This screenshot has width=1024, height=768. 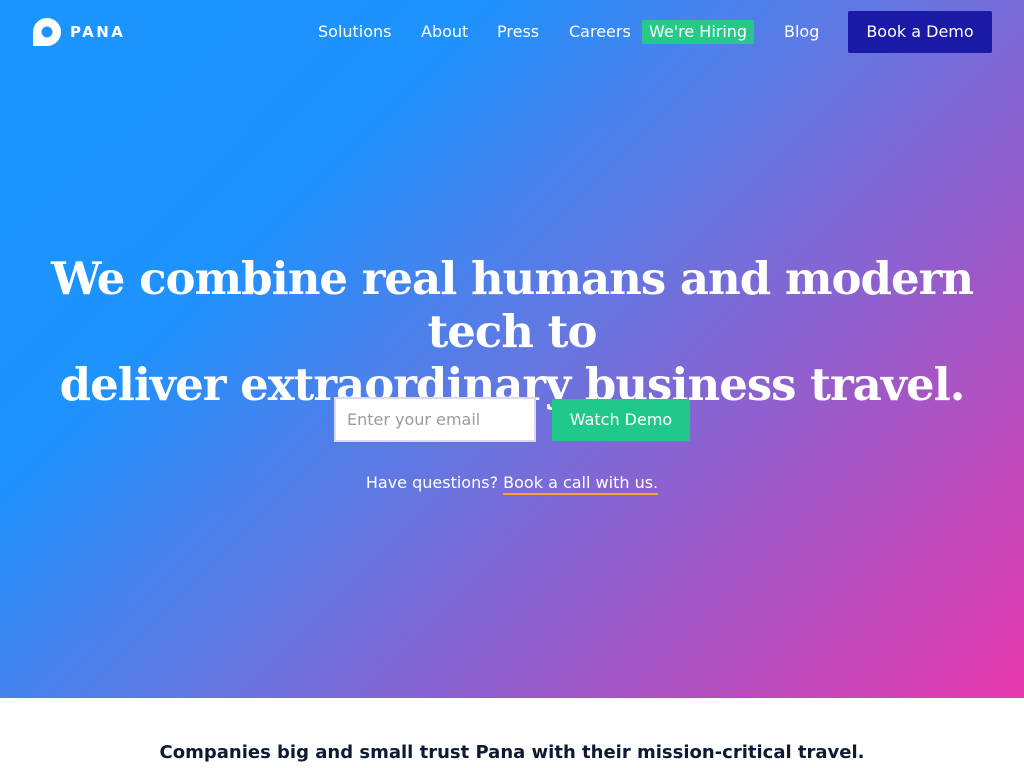 I want to click on nav-solutions: Solutions, so click(x=355, y=32).